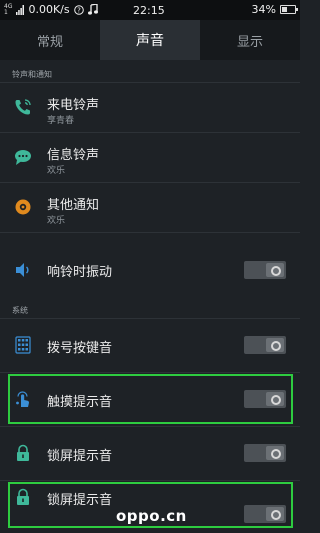 This screenshot has width=320, height=533. What do you see at coordinates (150, 157) in the screenshot?
I see `row-message-ringtone: 信息铃声 欢乐` at bounding box center [150, 157].